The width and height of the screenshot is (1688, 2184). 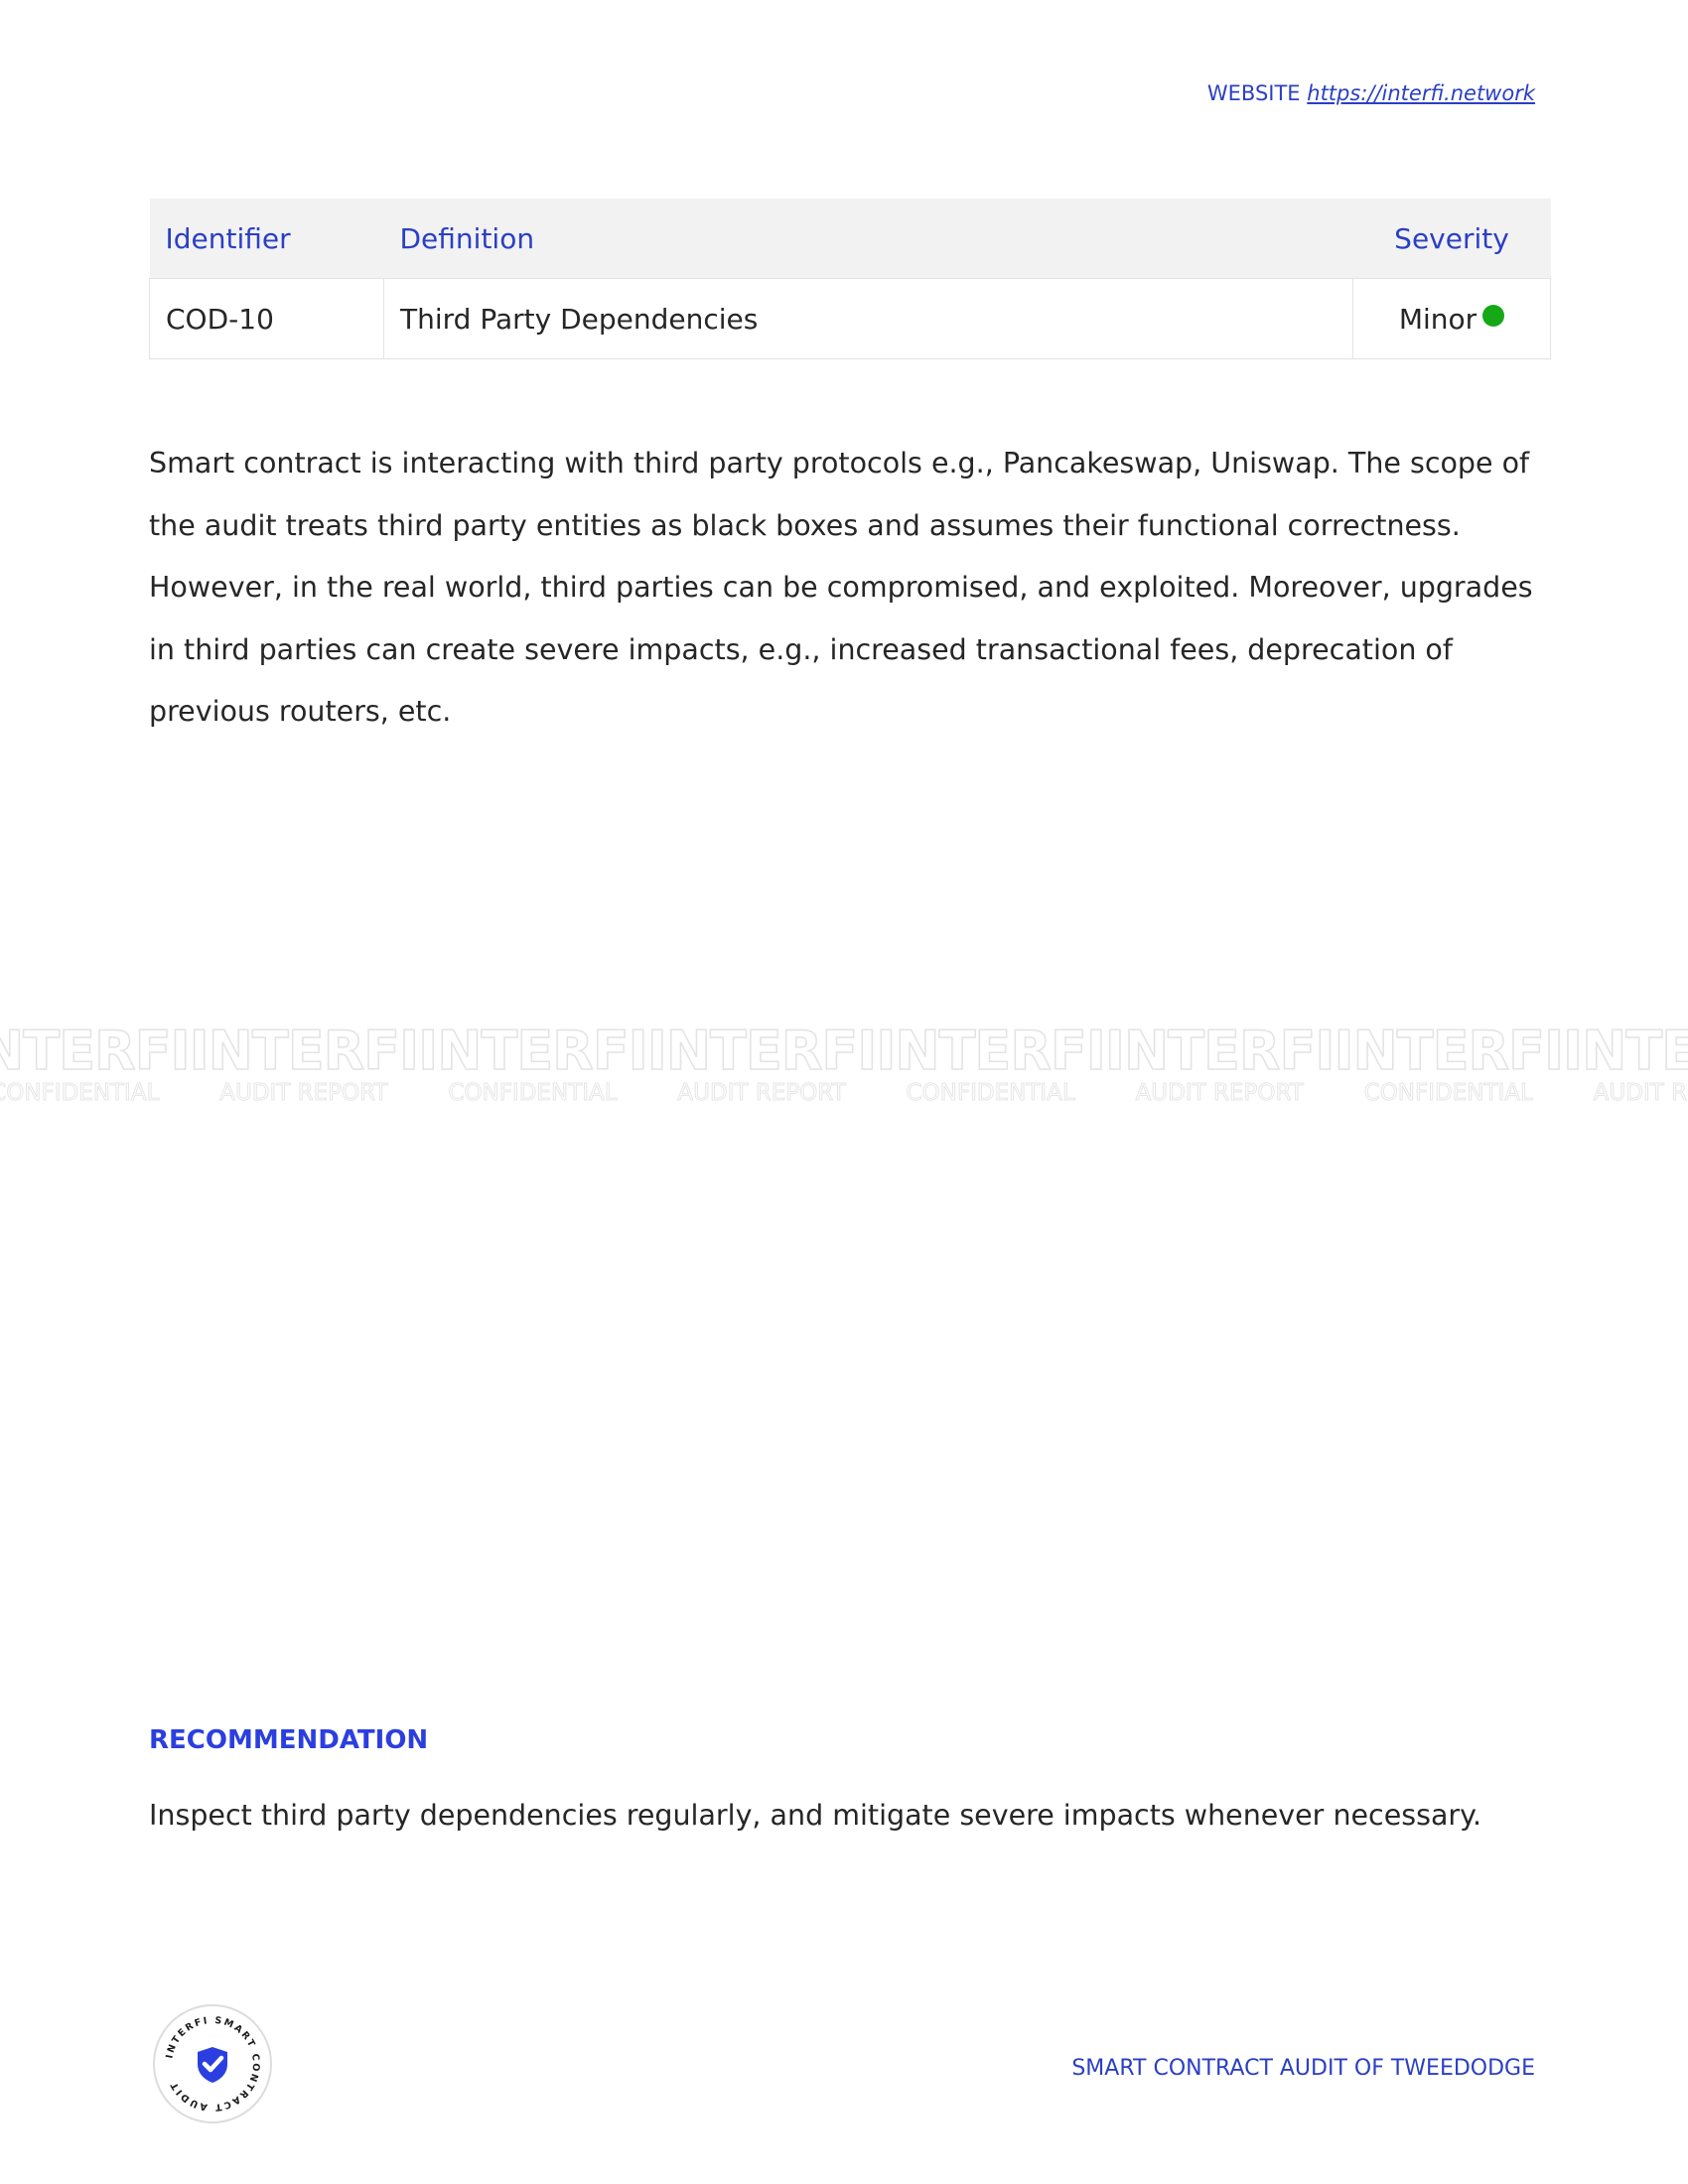 I want to click on cell-severity: Minor, so click(x=1451, y=318).